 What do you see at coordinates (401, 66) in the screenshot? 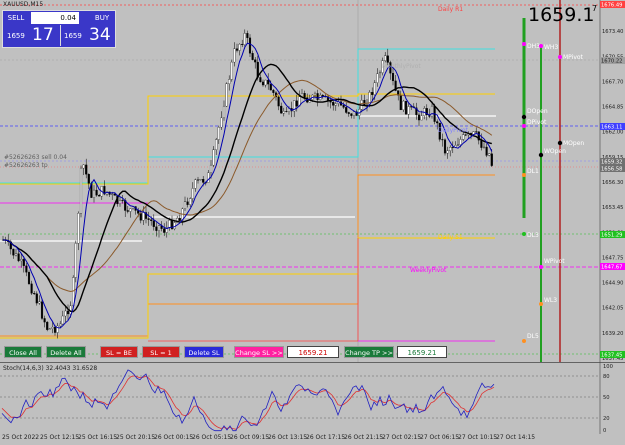
I see `monthly-pivot-label: MonthlyPivot` at bounding box center [401, 66].